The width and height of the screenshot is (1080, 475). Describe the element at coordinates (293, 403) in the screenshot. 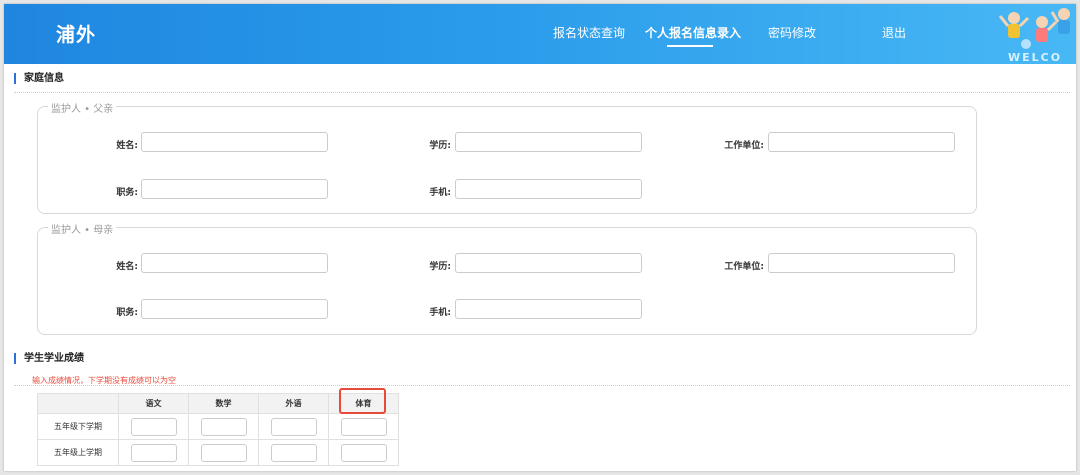

I see `header-foreign-language: 外语` at that location.